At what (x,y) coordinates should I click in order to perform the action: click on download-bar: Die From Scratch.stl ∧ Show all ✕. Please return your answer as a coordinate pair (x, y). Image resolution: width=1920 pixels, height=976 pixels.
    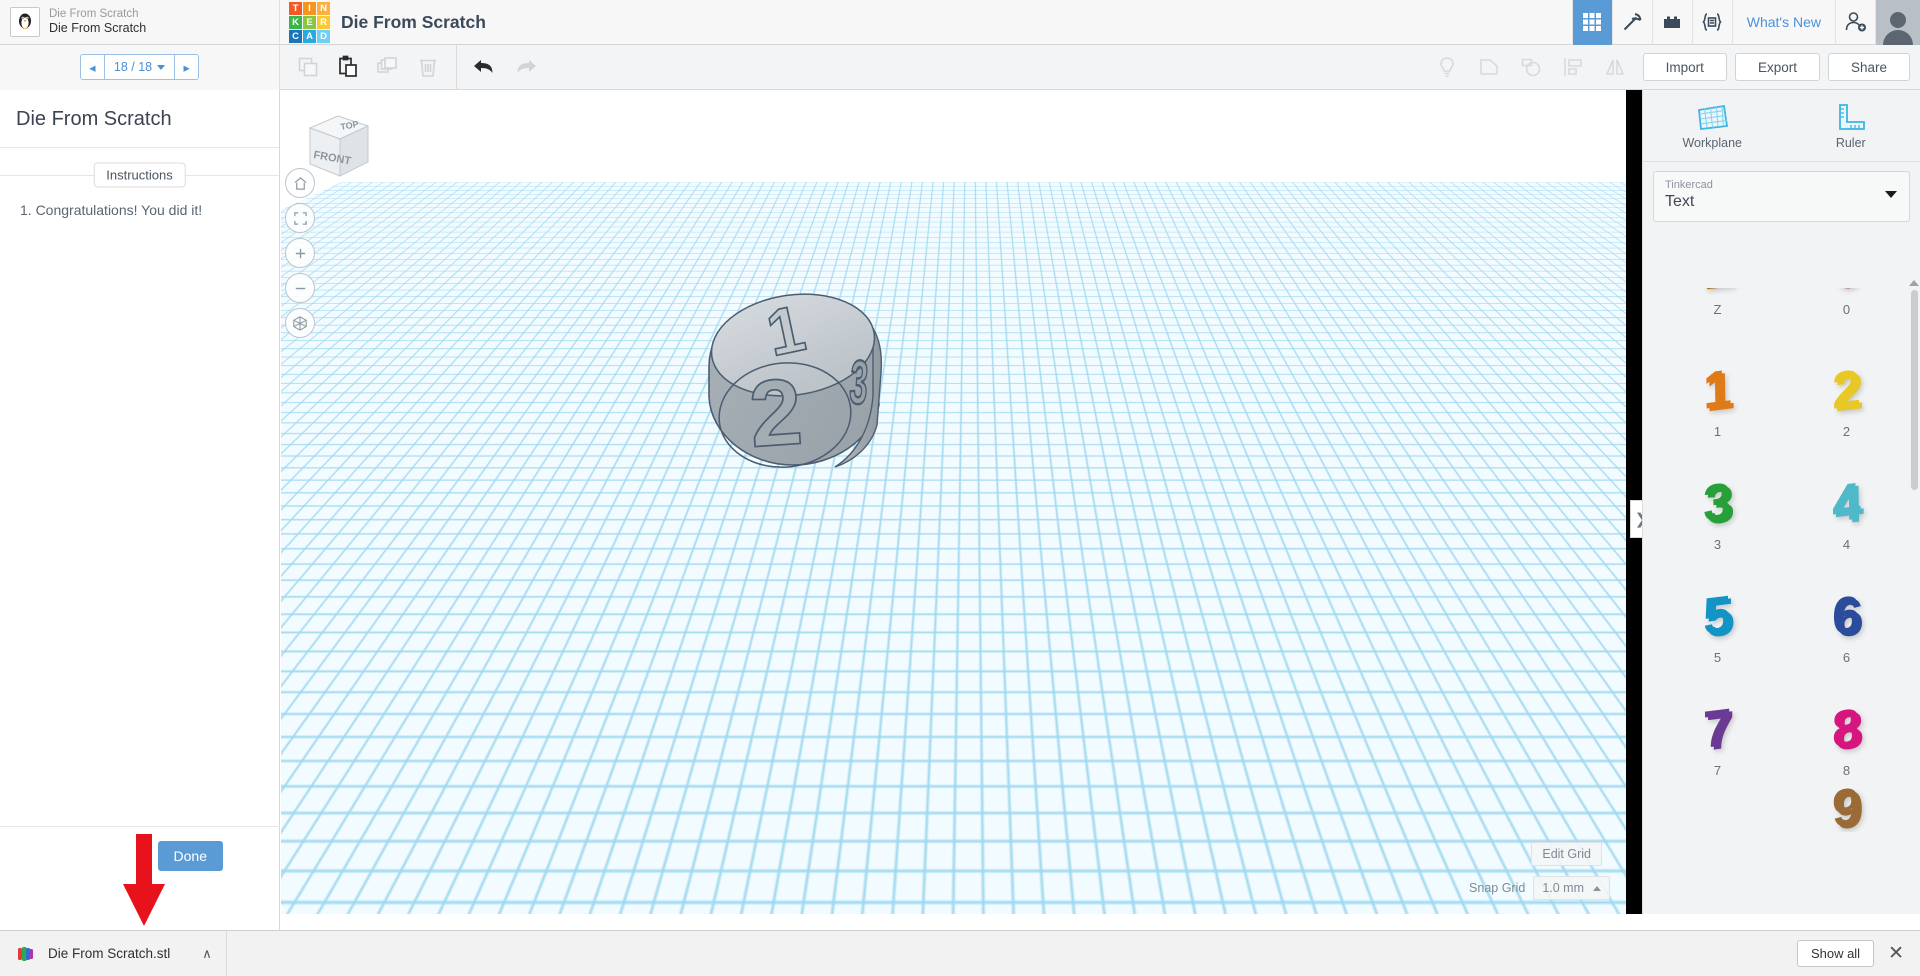
    Looking at the image, I should click on (960, 953).